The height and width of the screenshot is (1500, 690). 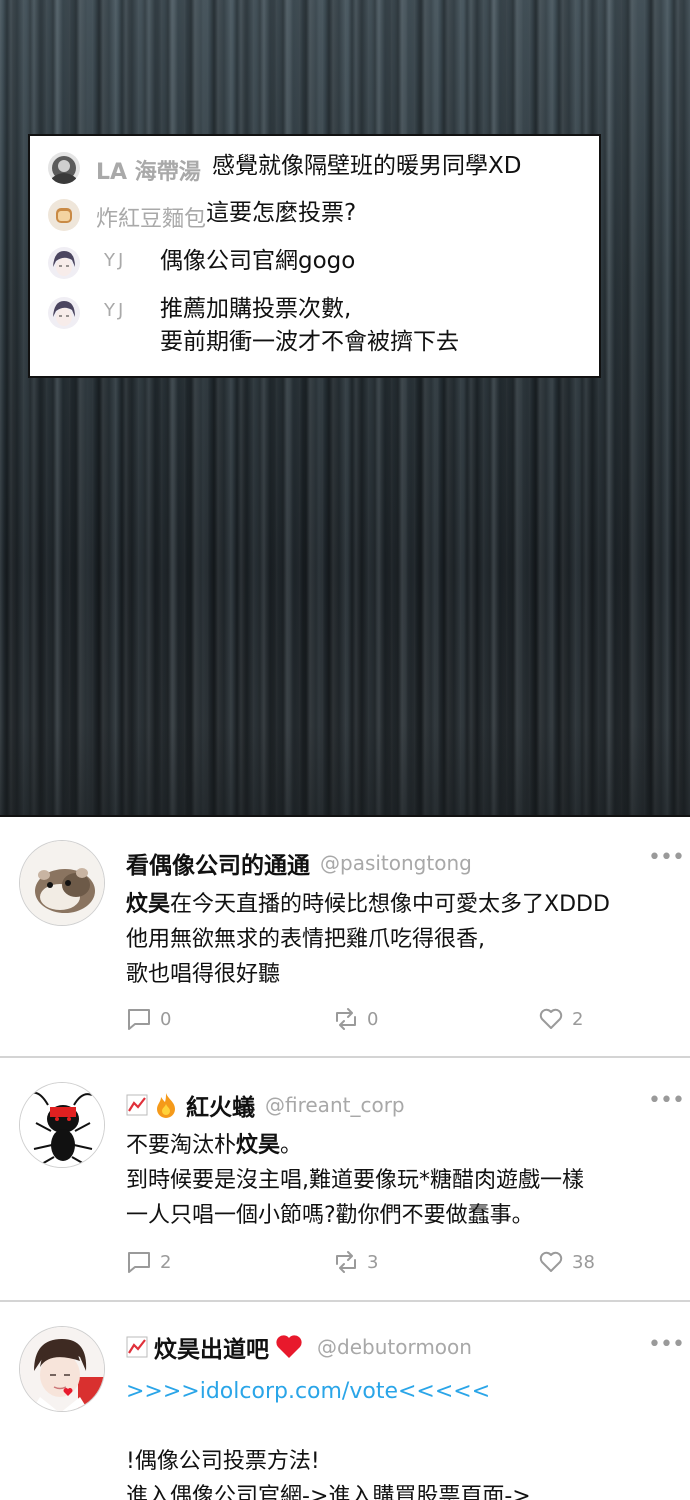 What do you see at coordinates (373, 1019) in the screenshot?
I see `retweet-count: 0` at bounding box center [373, 1019].